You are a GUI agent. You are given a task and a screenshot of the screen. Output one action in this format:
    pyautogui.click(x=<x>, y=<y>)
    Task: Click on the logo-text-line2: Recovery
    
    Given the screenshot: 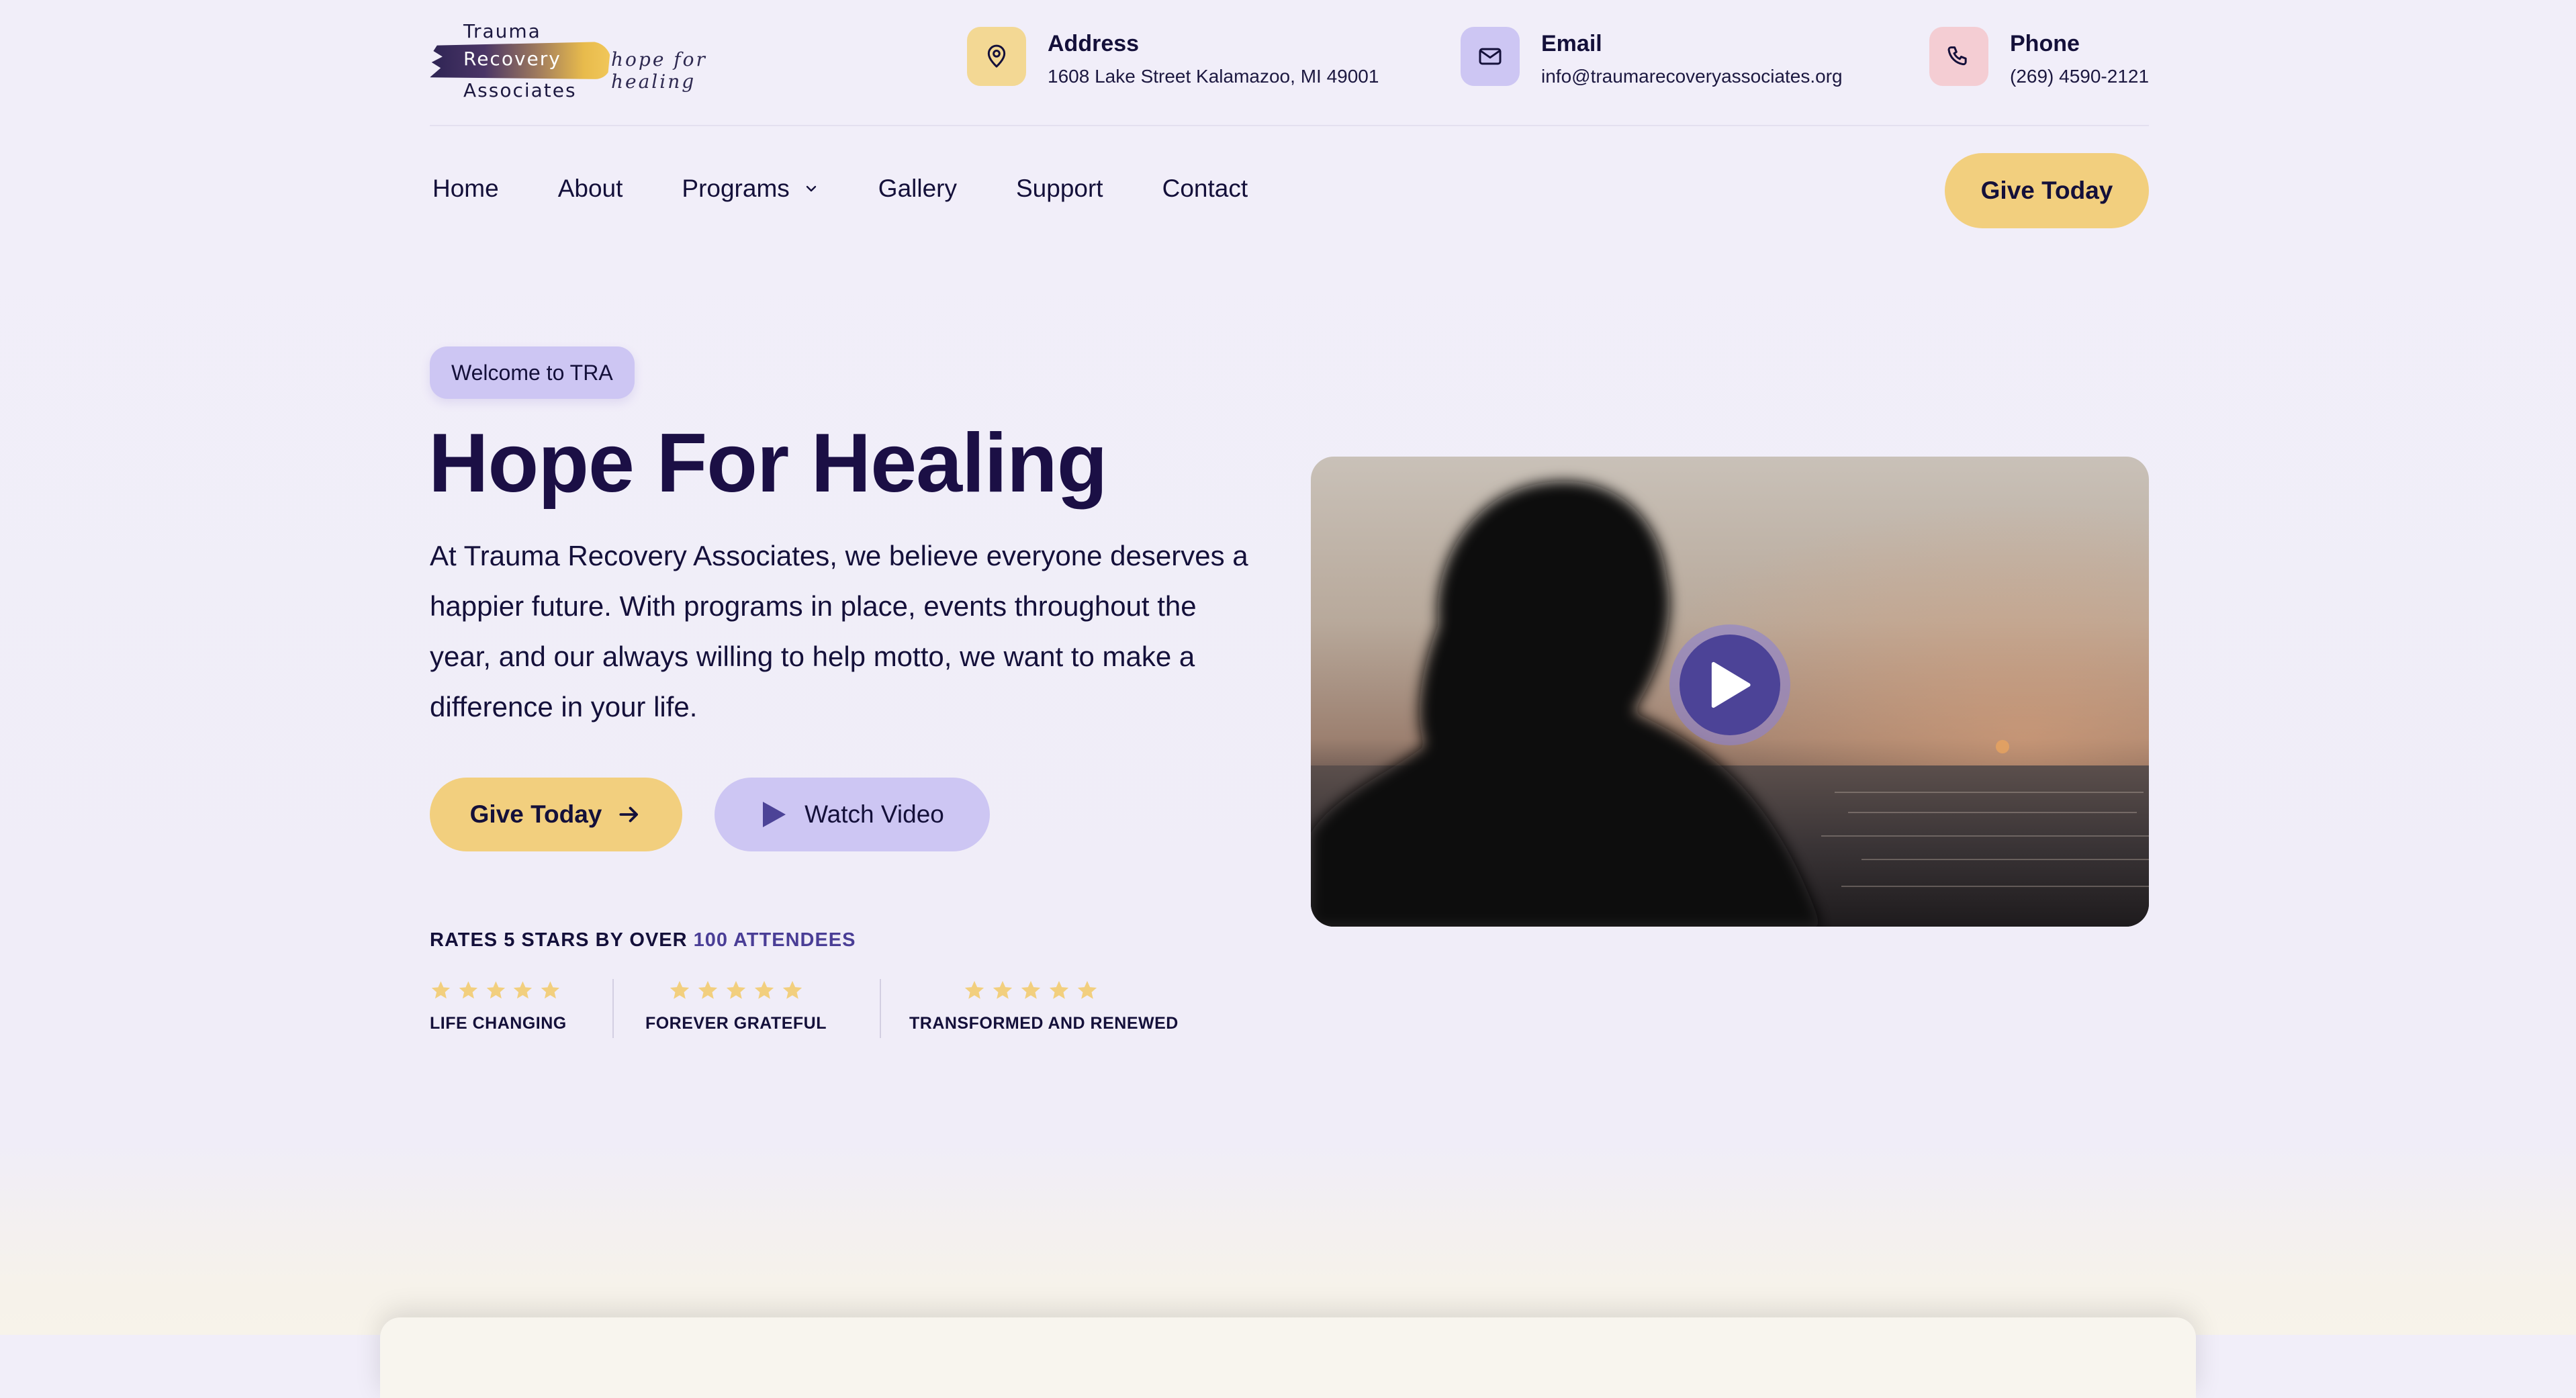 What is the action you would take?
    pyautogui.click(x=512, y=59)
    